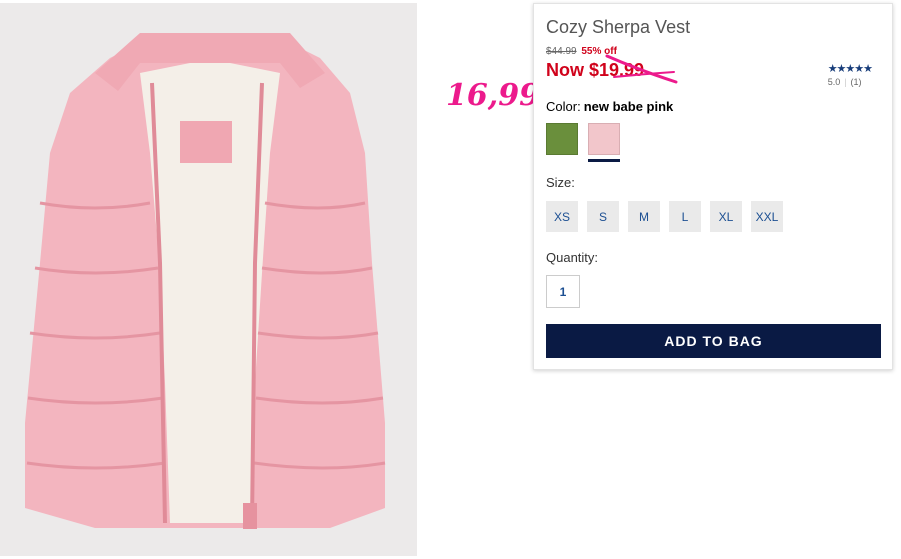 The image size is (901, 559). I want to click on handwritten-price-annotation: 16,99, so click(493, 95).